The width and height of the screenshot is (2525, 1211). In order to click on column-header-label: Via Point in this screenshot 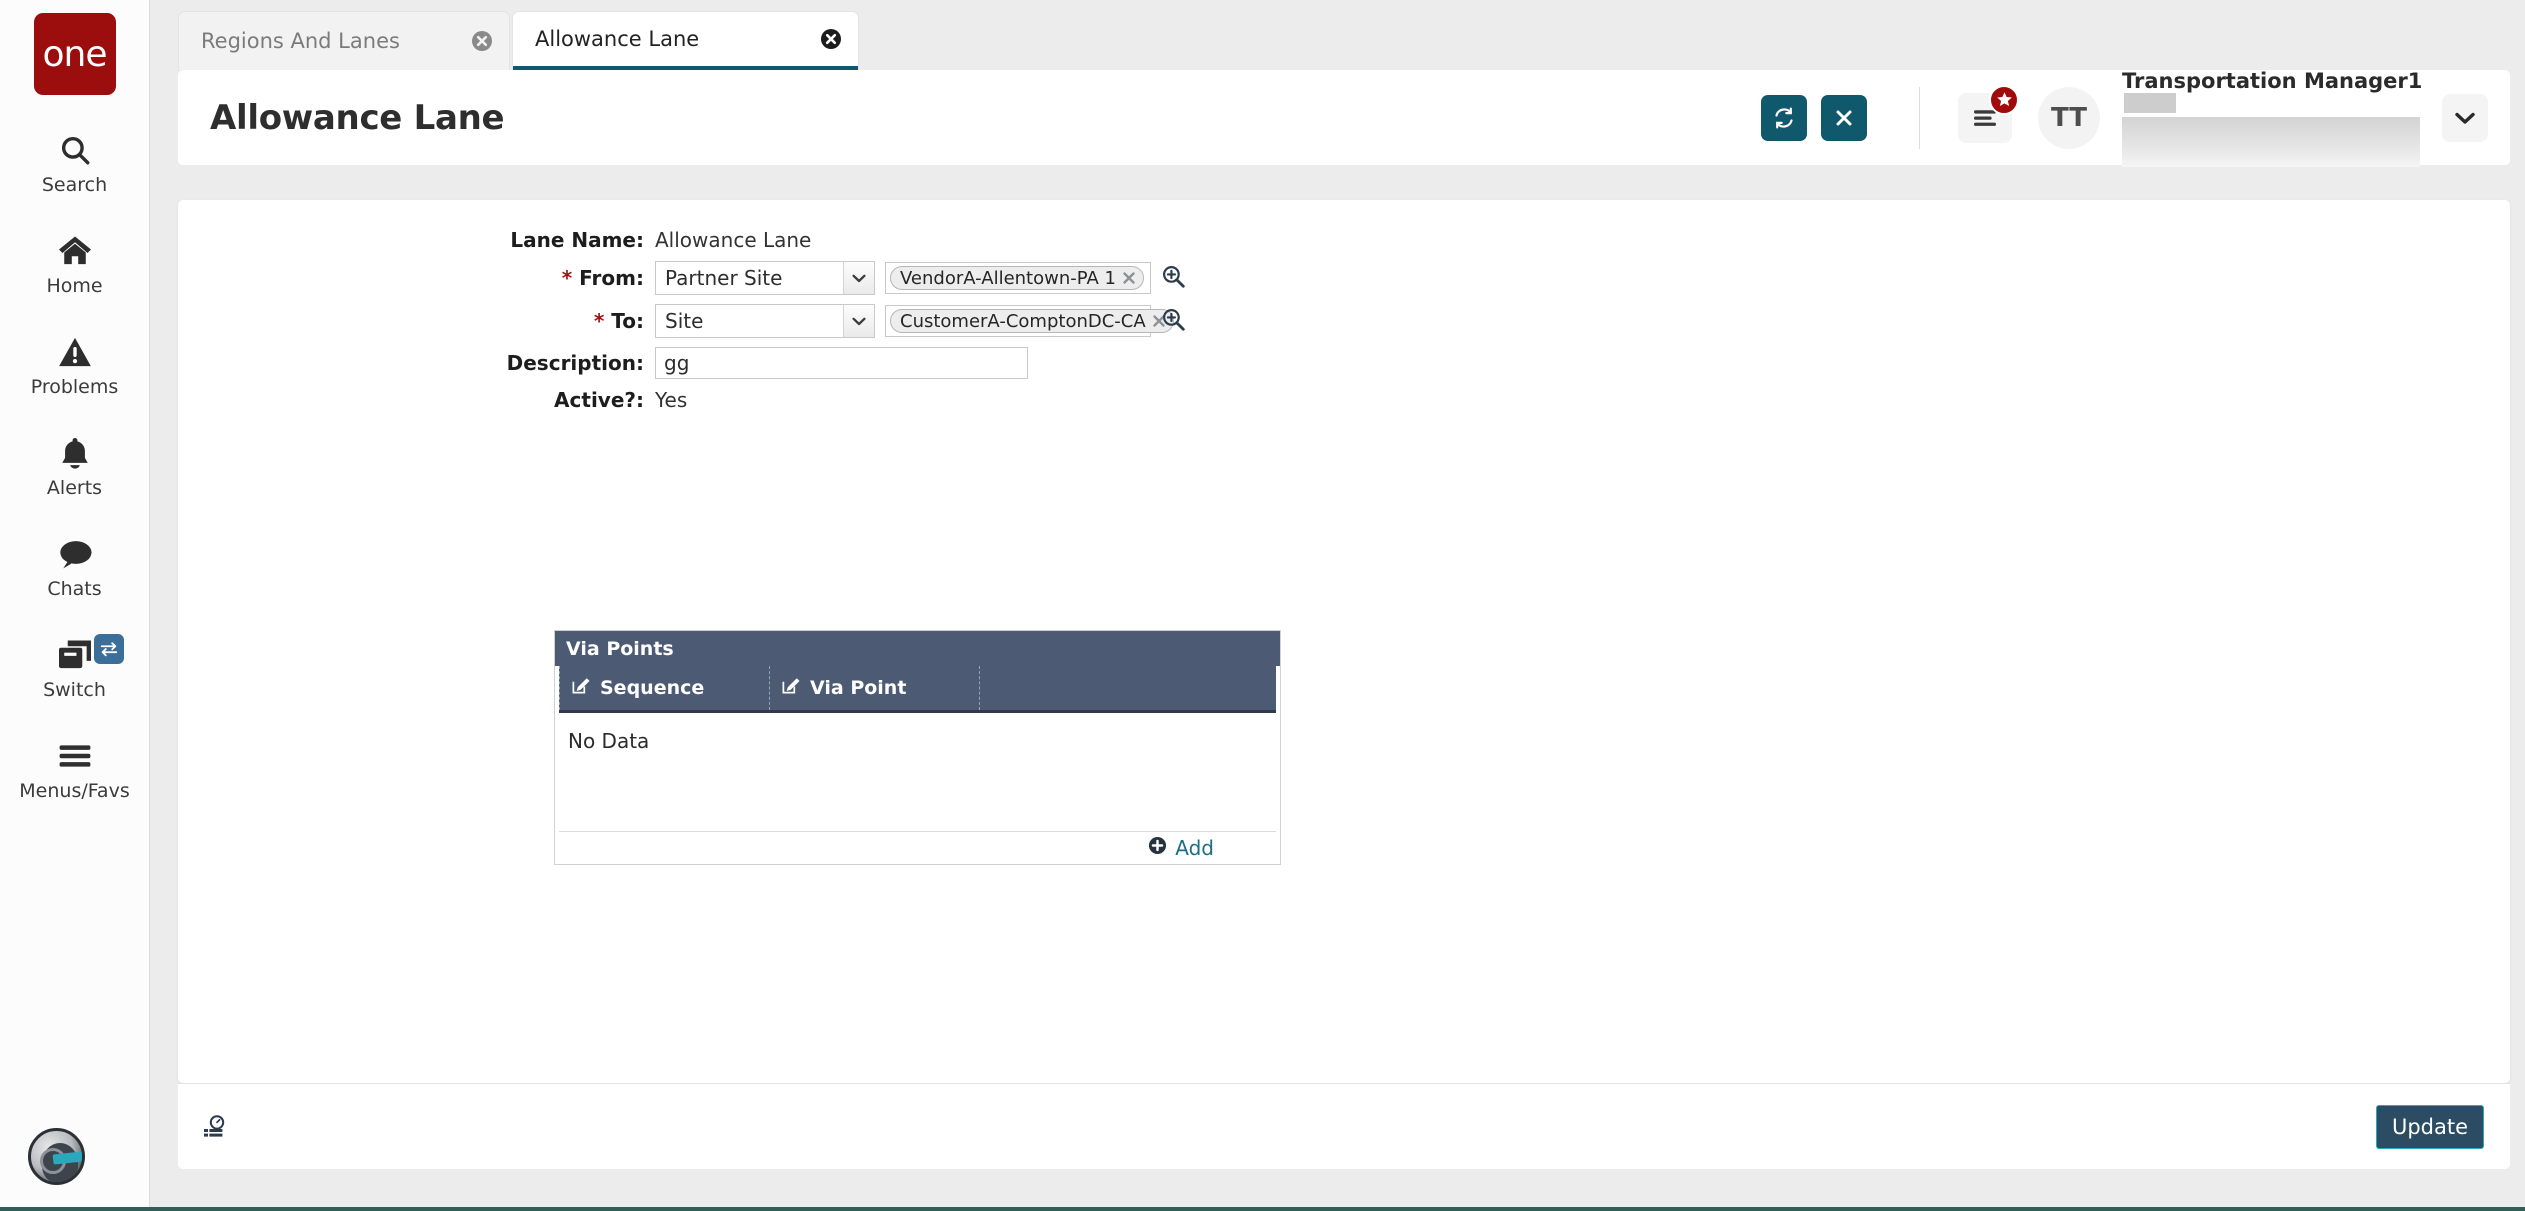, I will do `click(858, 688)`.